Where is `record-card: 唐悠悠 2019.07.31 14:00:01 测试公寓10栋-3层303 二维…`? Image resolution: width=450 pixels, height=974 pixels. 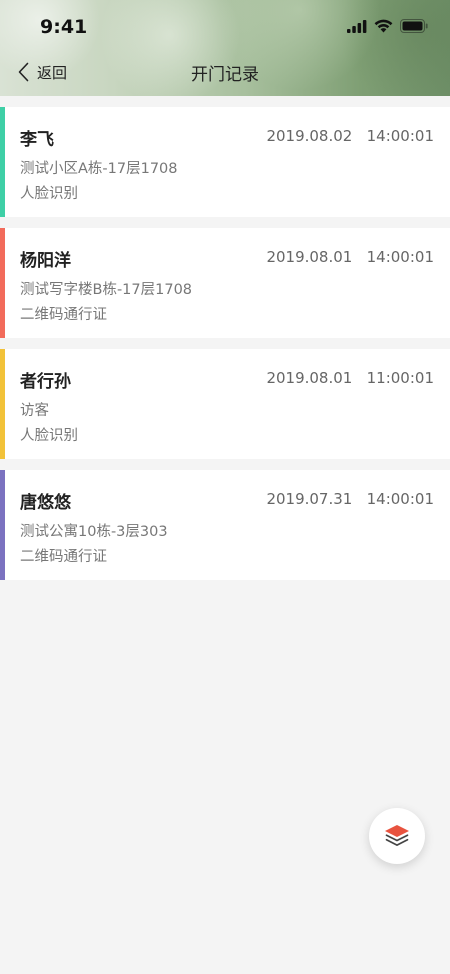
record-card: 唐悠悠 2019.07.31 14:00:01 测试公寓10栋-3层303 二维… is located at coordinates (225, 525).